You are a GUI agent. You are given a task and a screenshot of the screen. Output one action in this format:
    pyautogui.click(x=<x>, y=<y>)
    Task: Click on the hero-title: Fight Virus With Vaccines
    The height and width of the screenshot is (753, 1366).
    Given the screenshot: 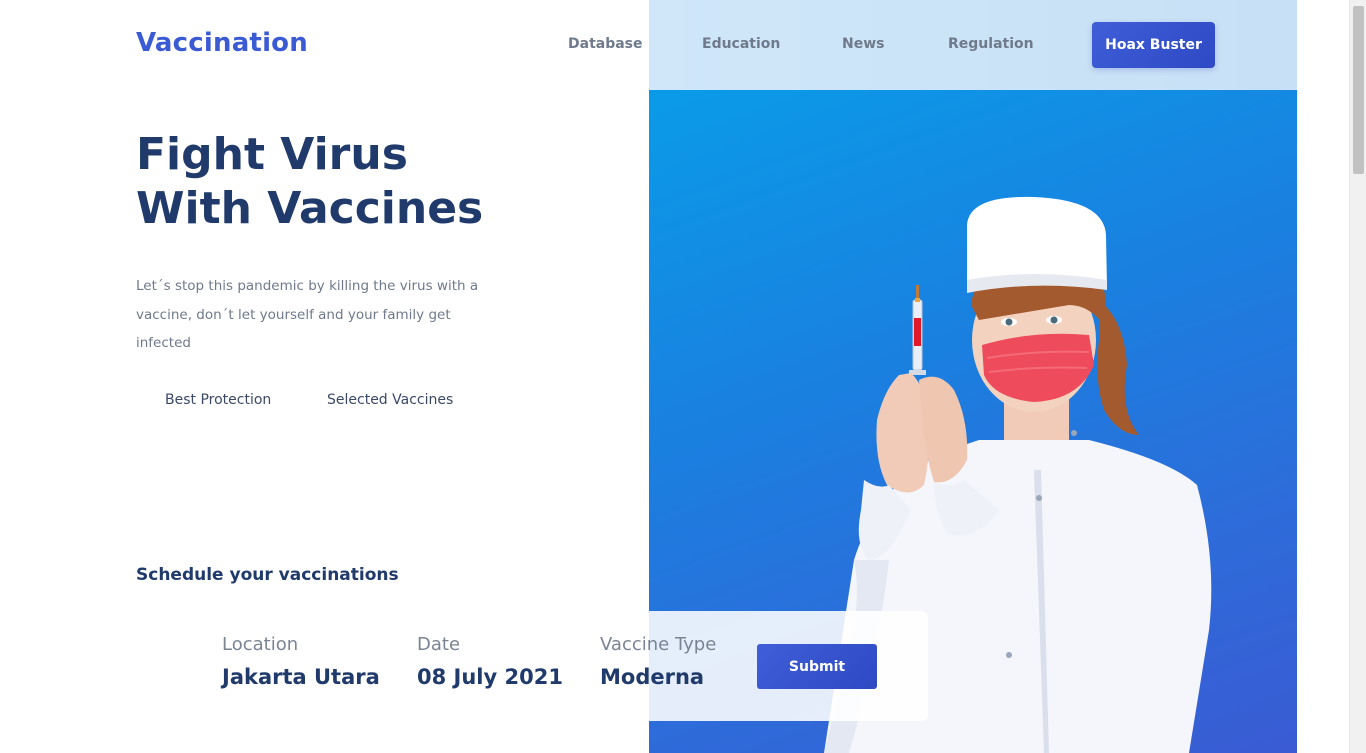 What is the action you would take?
    pyautogui.click(x=366, y=182)
    